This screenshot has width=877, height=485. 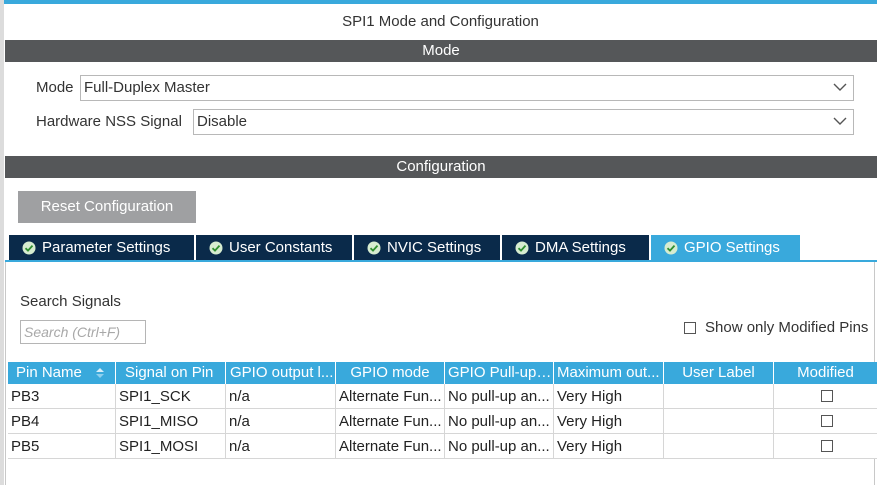 I want to click on show-modified-checkbox, so click(x=690, y=328).